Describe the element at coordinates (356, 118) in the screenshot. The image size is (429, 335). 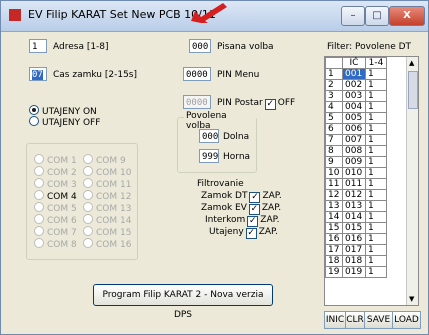
I see `table-row: 5 005 1` at that location.